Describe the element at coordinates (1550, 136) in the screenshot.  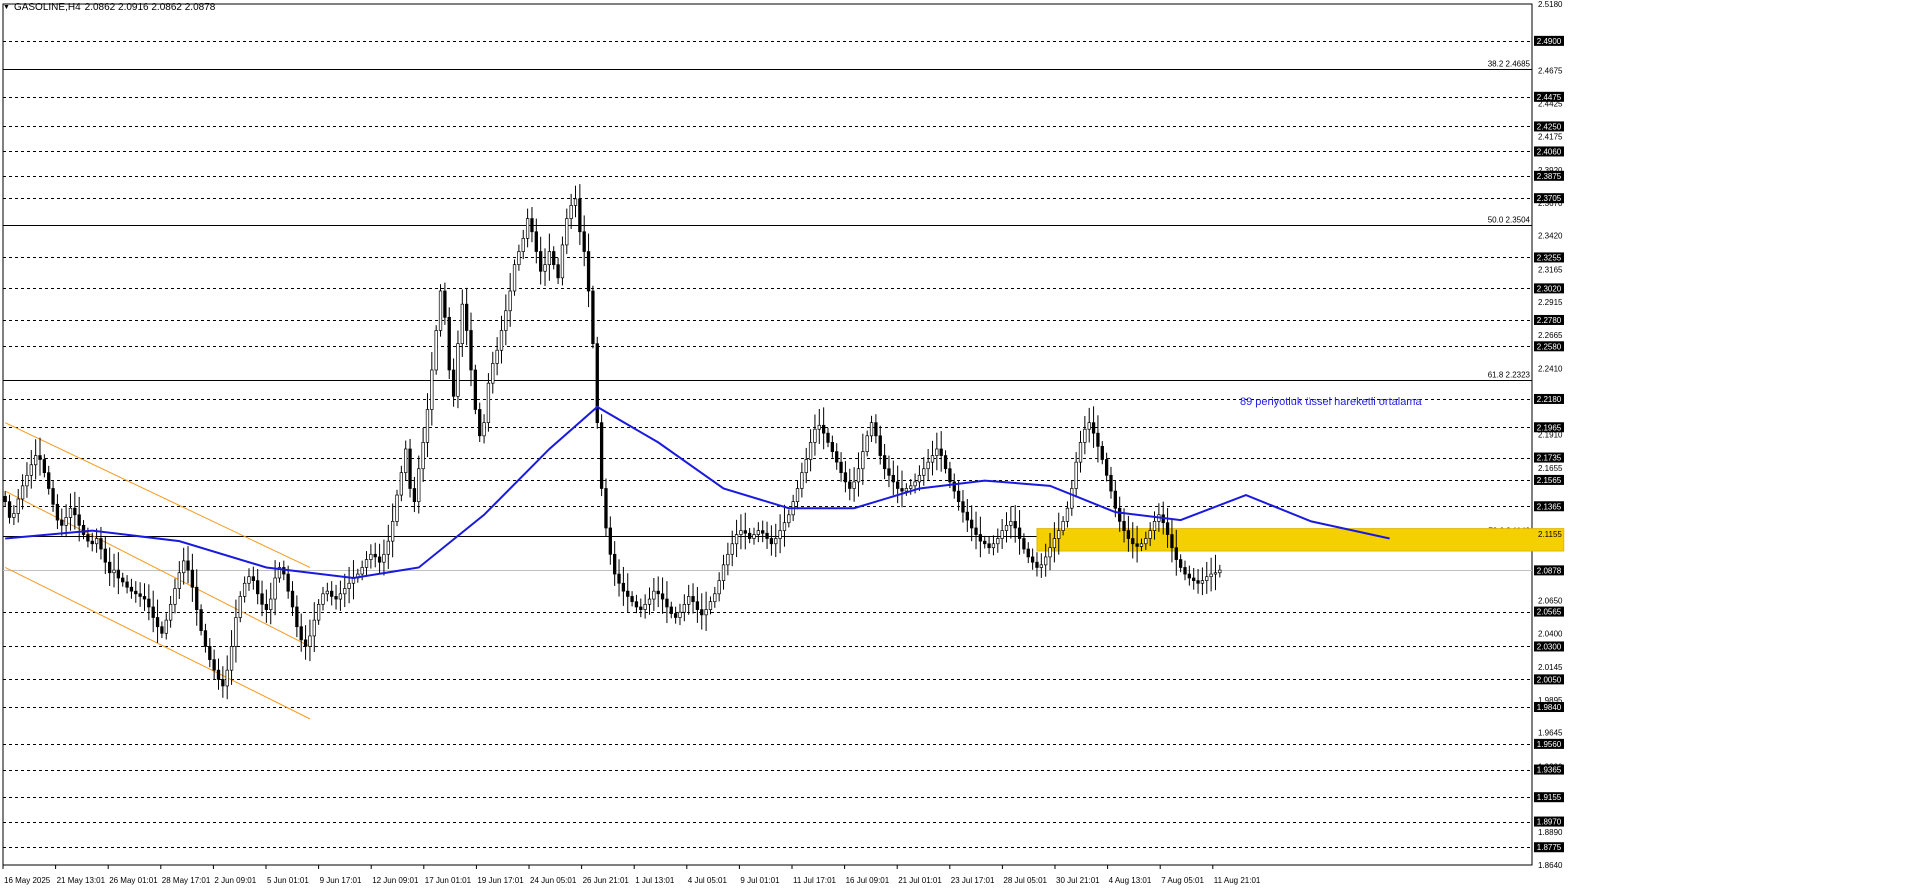
I see `price-tick-label: 2.4175` at that location.